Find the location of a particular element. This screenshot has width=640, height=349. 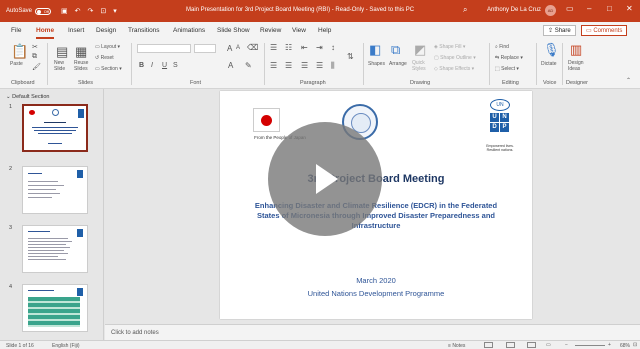

reset-button: ↺ Reset is located at coordinates (104, 58).